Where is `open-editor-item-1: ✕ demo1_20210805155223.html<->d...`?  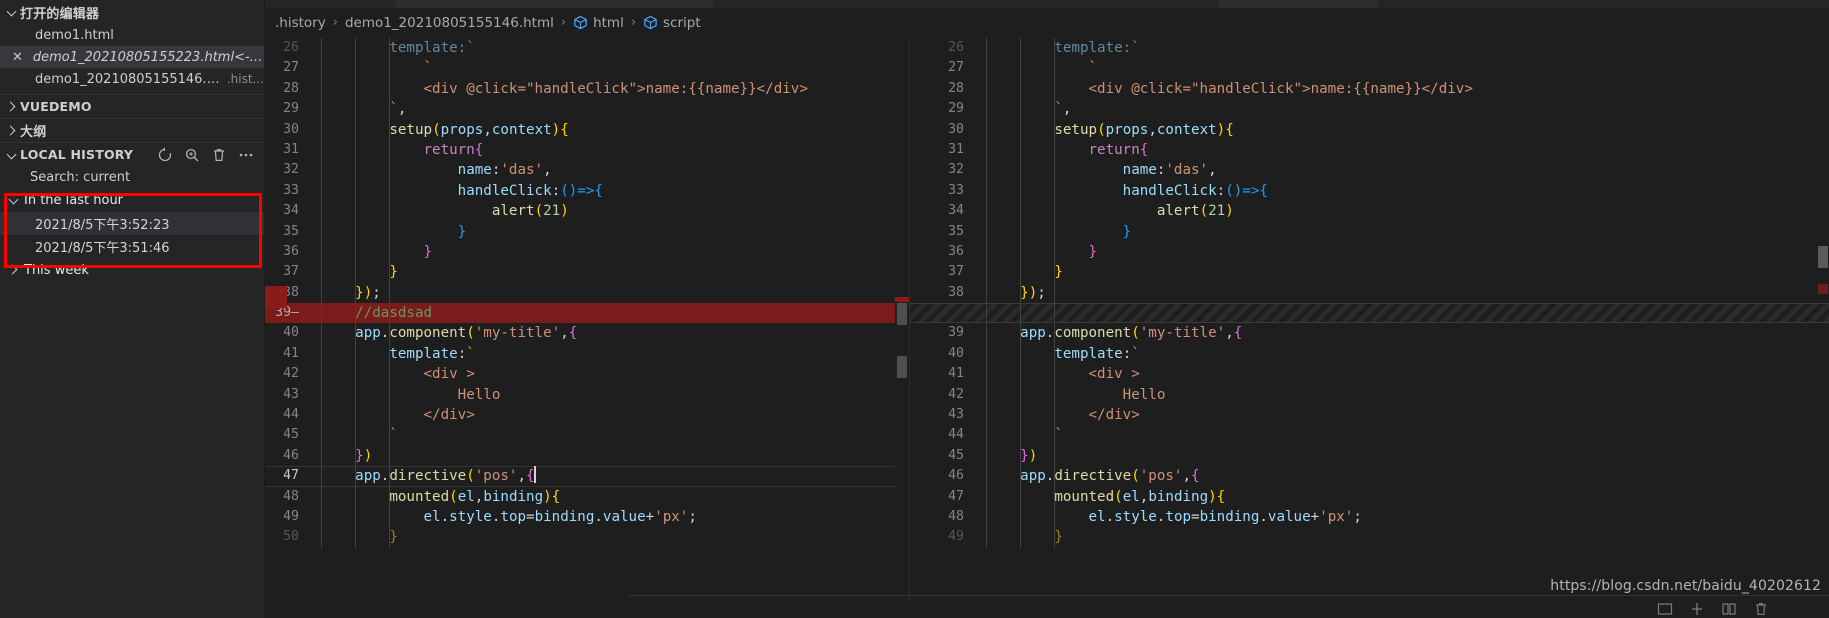 open-editor-item-1: ✕ demo1_20210805155223.html<->d... is located at coordinates (132, 57).